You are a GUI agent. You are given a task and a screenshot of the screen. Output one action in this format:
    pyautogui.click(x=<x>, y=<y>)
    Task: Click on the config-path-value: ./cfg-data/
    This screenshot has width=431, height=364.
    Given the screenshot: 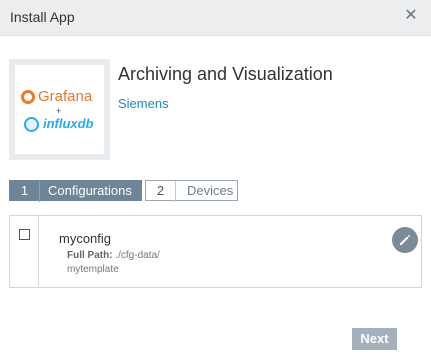 What is the action you would take?
    pyautogui.click(x=137, y=255)
    